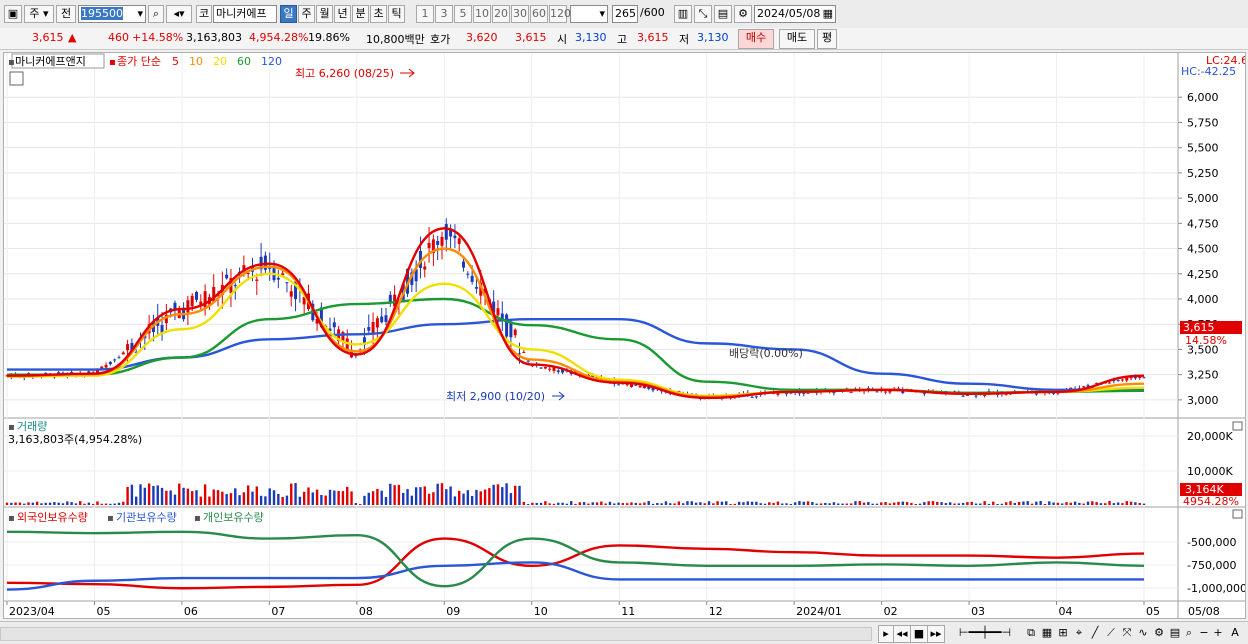  I want to click on font-icon: A, so click(1235, 633).